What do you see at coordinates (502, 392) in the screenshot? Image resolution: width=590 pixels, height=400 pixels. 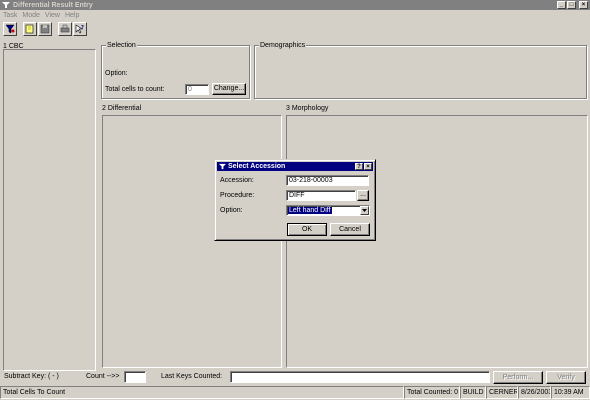 I see `status-system: CERNER` at bounding box center [502, 392].